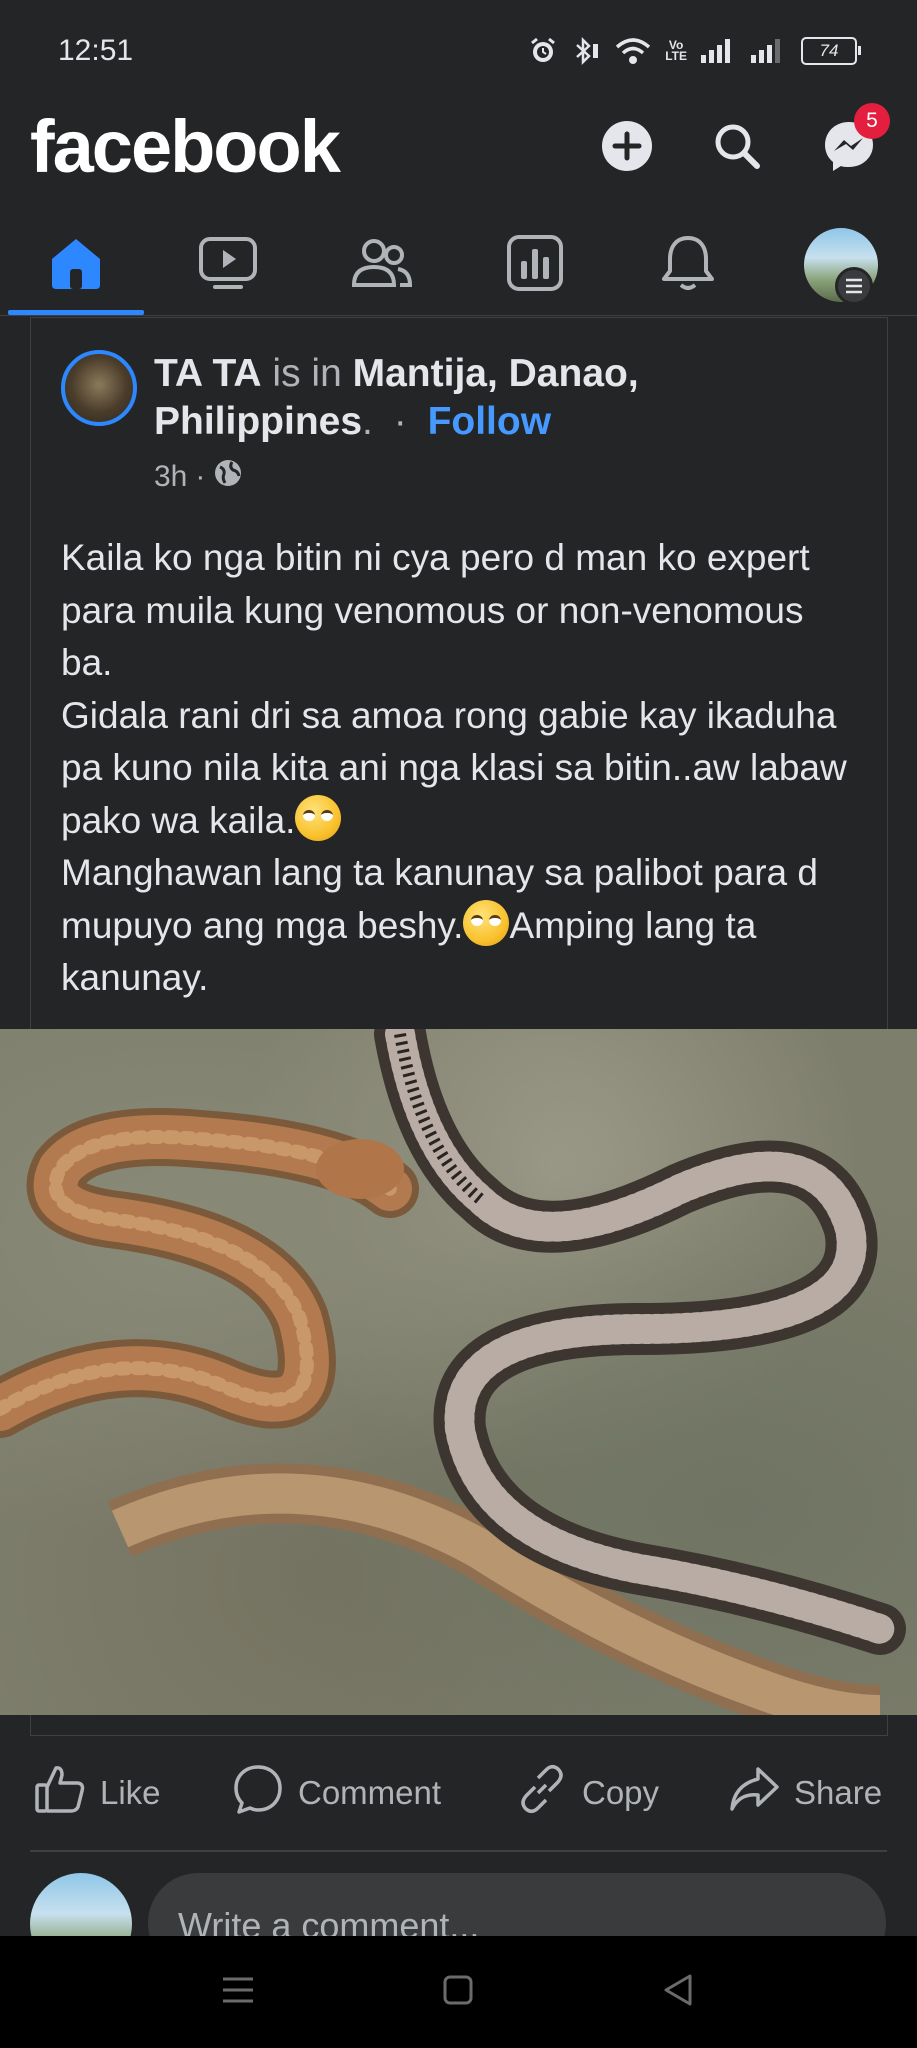 The height and width of the screenshot is (2048, 917). What do you see at coordinates (459, 1725) in the screenshot?
I see `post-card-bottom` at bounding box center [459, 1725].